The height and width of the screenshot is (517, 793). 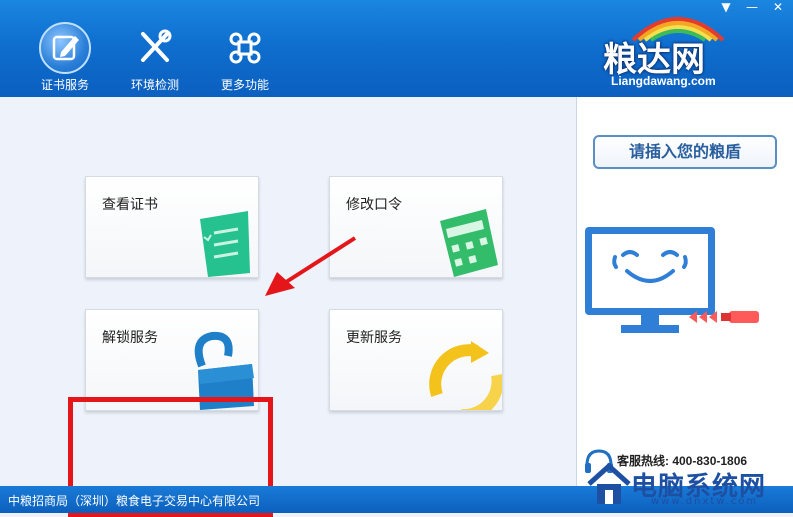 I want to click on refresh-icon, so click(x=465, y=375).